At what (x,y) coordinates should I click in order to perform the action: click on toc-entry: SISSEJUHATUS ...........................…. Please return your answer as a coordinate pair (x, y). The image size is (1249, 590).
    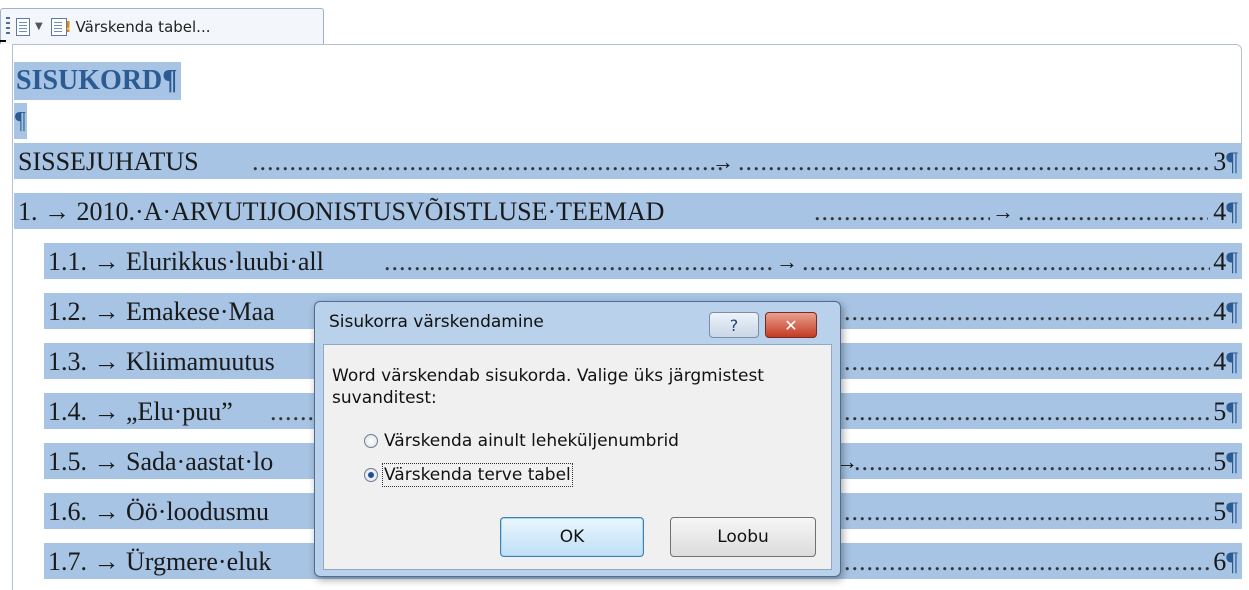
    Looking at the image, I should click on (628, 161).